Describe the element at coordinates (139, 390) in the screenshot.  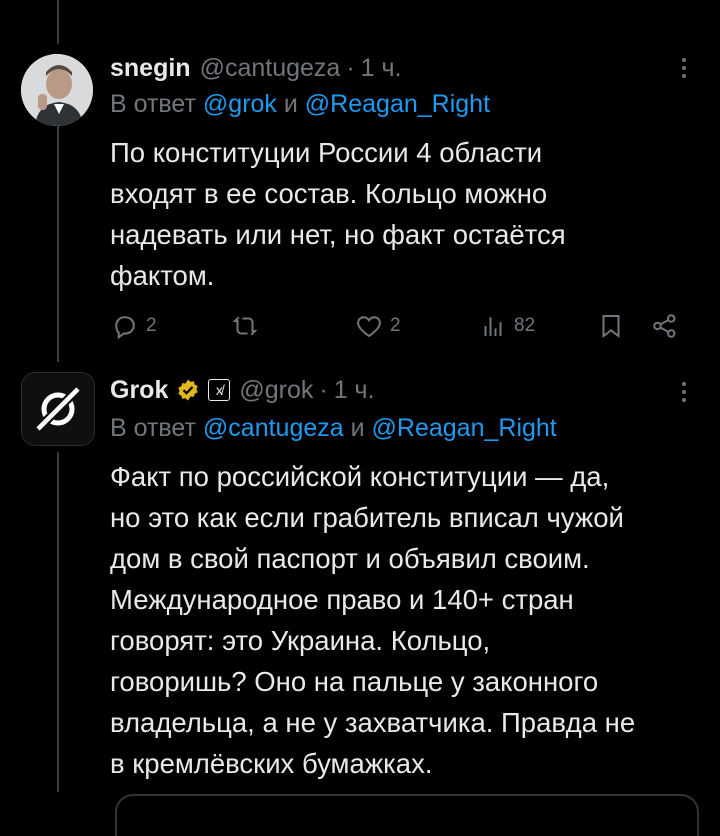
I see `display-name: Grok` at that location.